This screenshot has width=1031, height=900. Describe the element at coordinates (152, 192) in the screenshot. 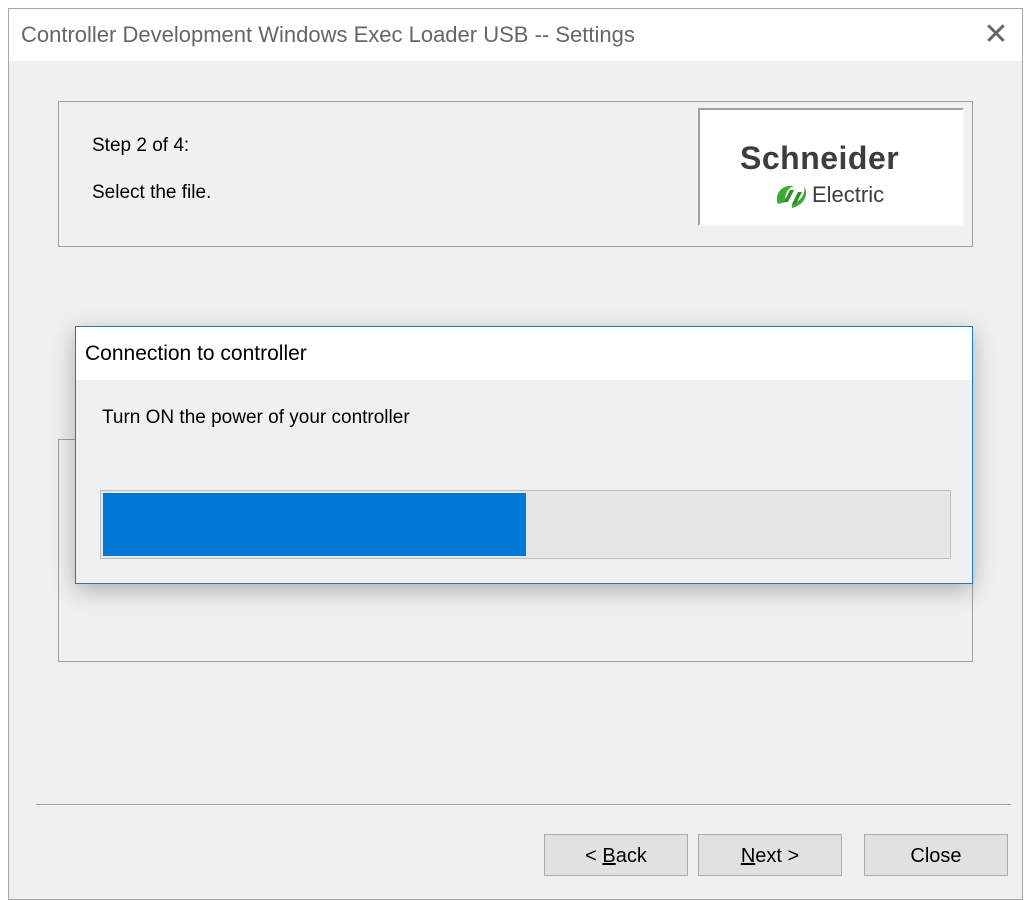

I see `step-description: Select the file.` at that location.